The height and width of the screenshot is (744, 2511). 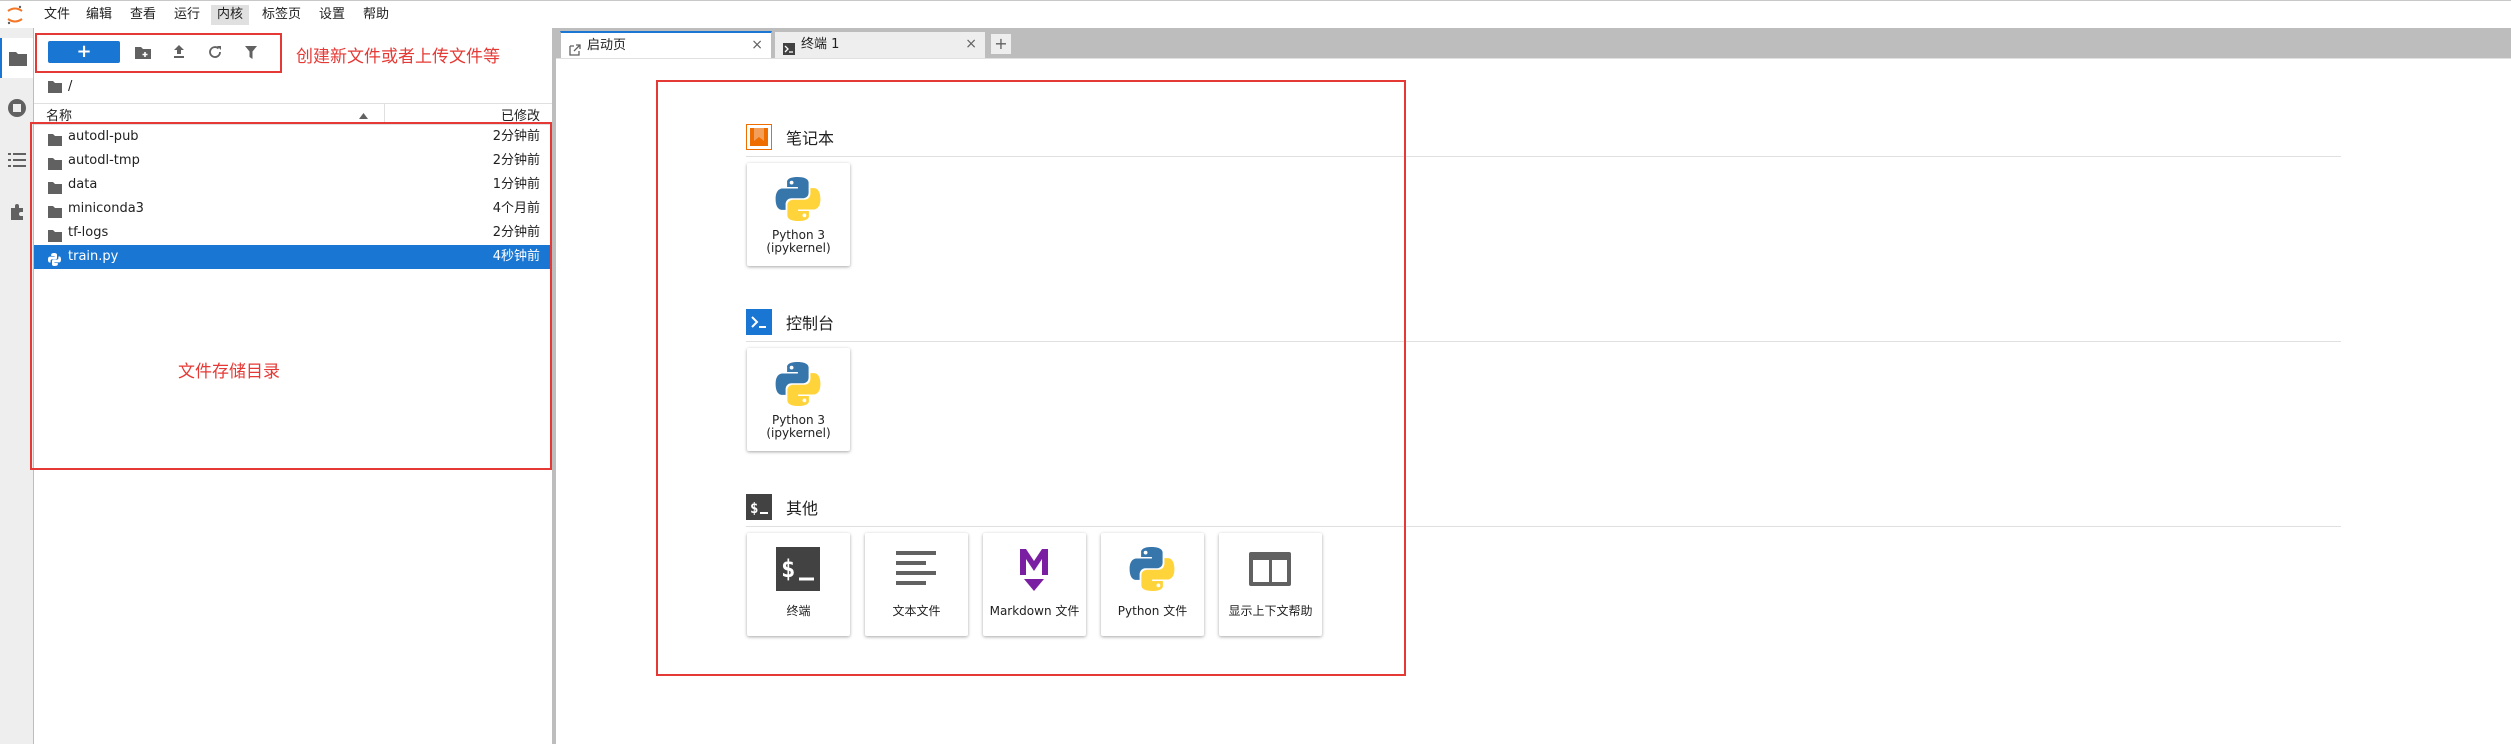 I want to click on menu-edit: 编辑, so click(x=99, y=15).